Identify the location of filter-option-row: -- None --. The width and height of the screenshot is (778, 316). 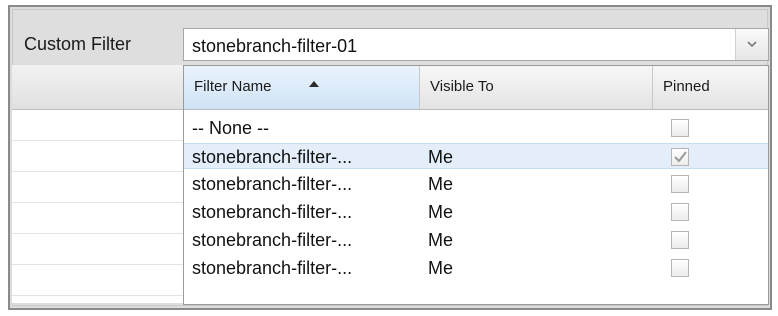
(476, 128).